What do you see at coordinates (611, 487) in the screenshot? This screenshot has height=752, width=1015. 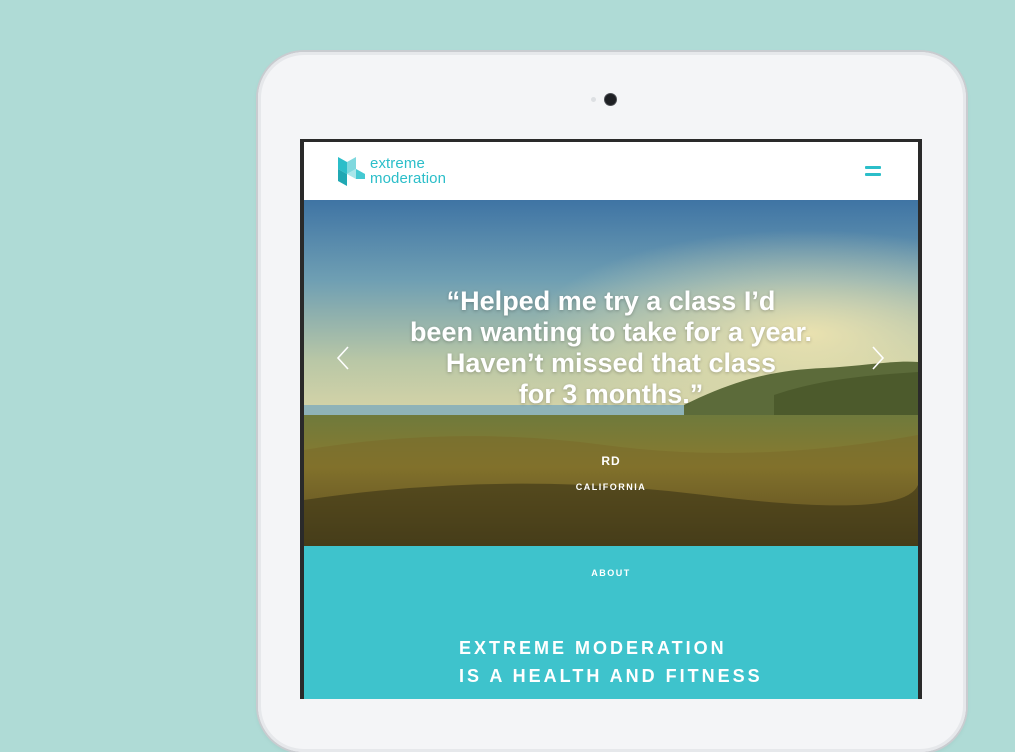 I see `testimonial-location: CALIFORNIA` at bounding box center [611, 487].